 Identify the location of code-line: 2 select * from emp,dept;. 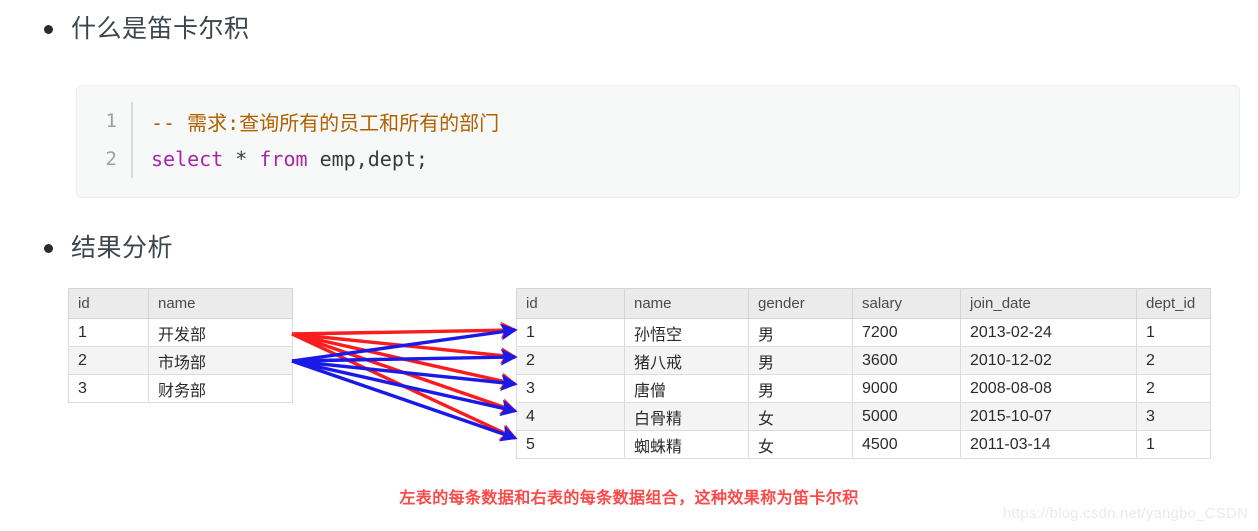
(658, 159).